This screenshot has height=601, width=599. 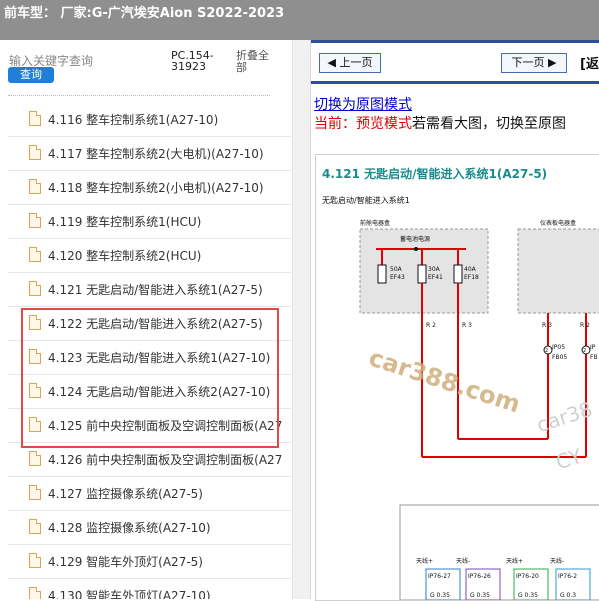 I want to click on list-item-label: 4.129 智能车外顶灯(A27-5), so click(x=125, y=562).